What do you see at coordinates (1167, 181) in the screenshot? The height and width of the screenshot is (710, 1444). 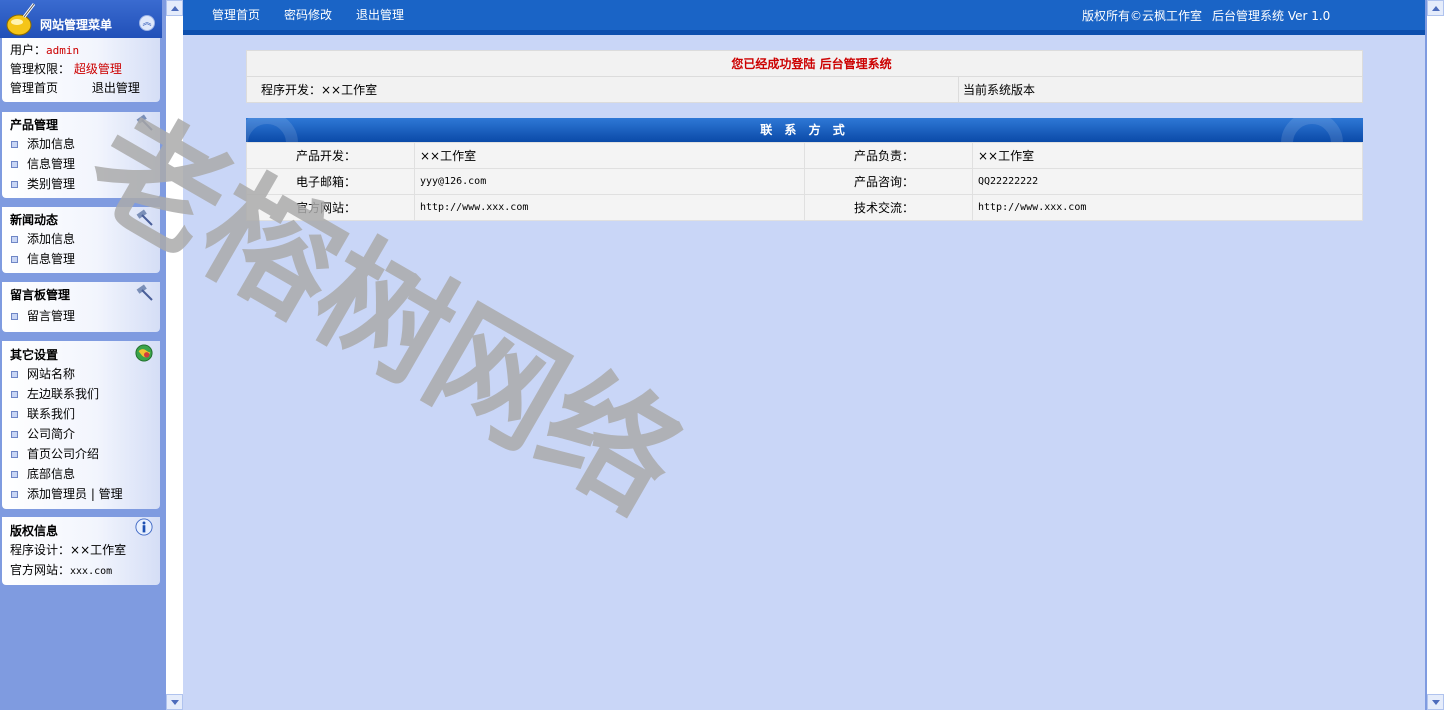 I see `contact-value: QQ22222222` at bounding box center [1167, 181].